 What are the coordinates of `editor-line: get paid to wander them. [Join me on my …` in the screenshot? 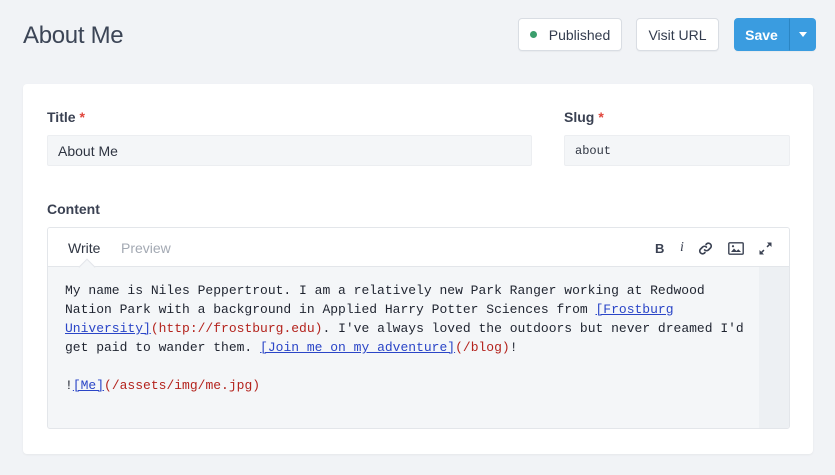 It's located at (291, 347).